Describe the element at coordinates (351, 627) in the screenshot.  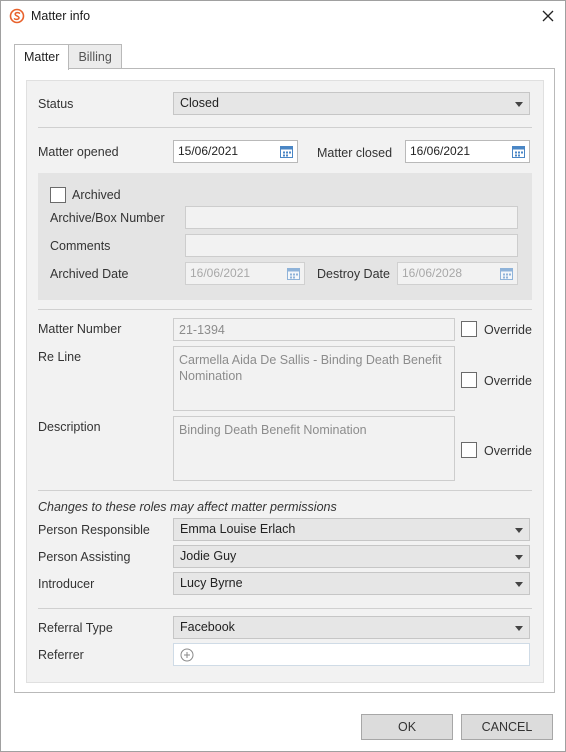
I see `referral-type-dropdown: Facebook` at that location.